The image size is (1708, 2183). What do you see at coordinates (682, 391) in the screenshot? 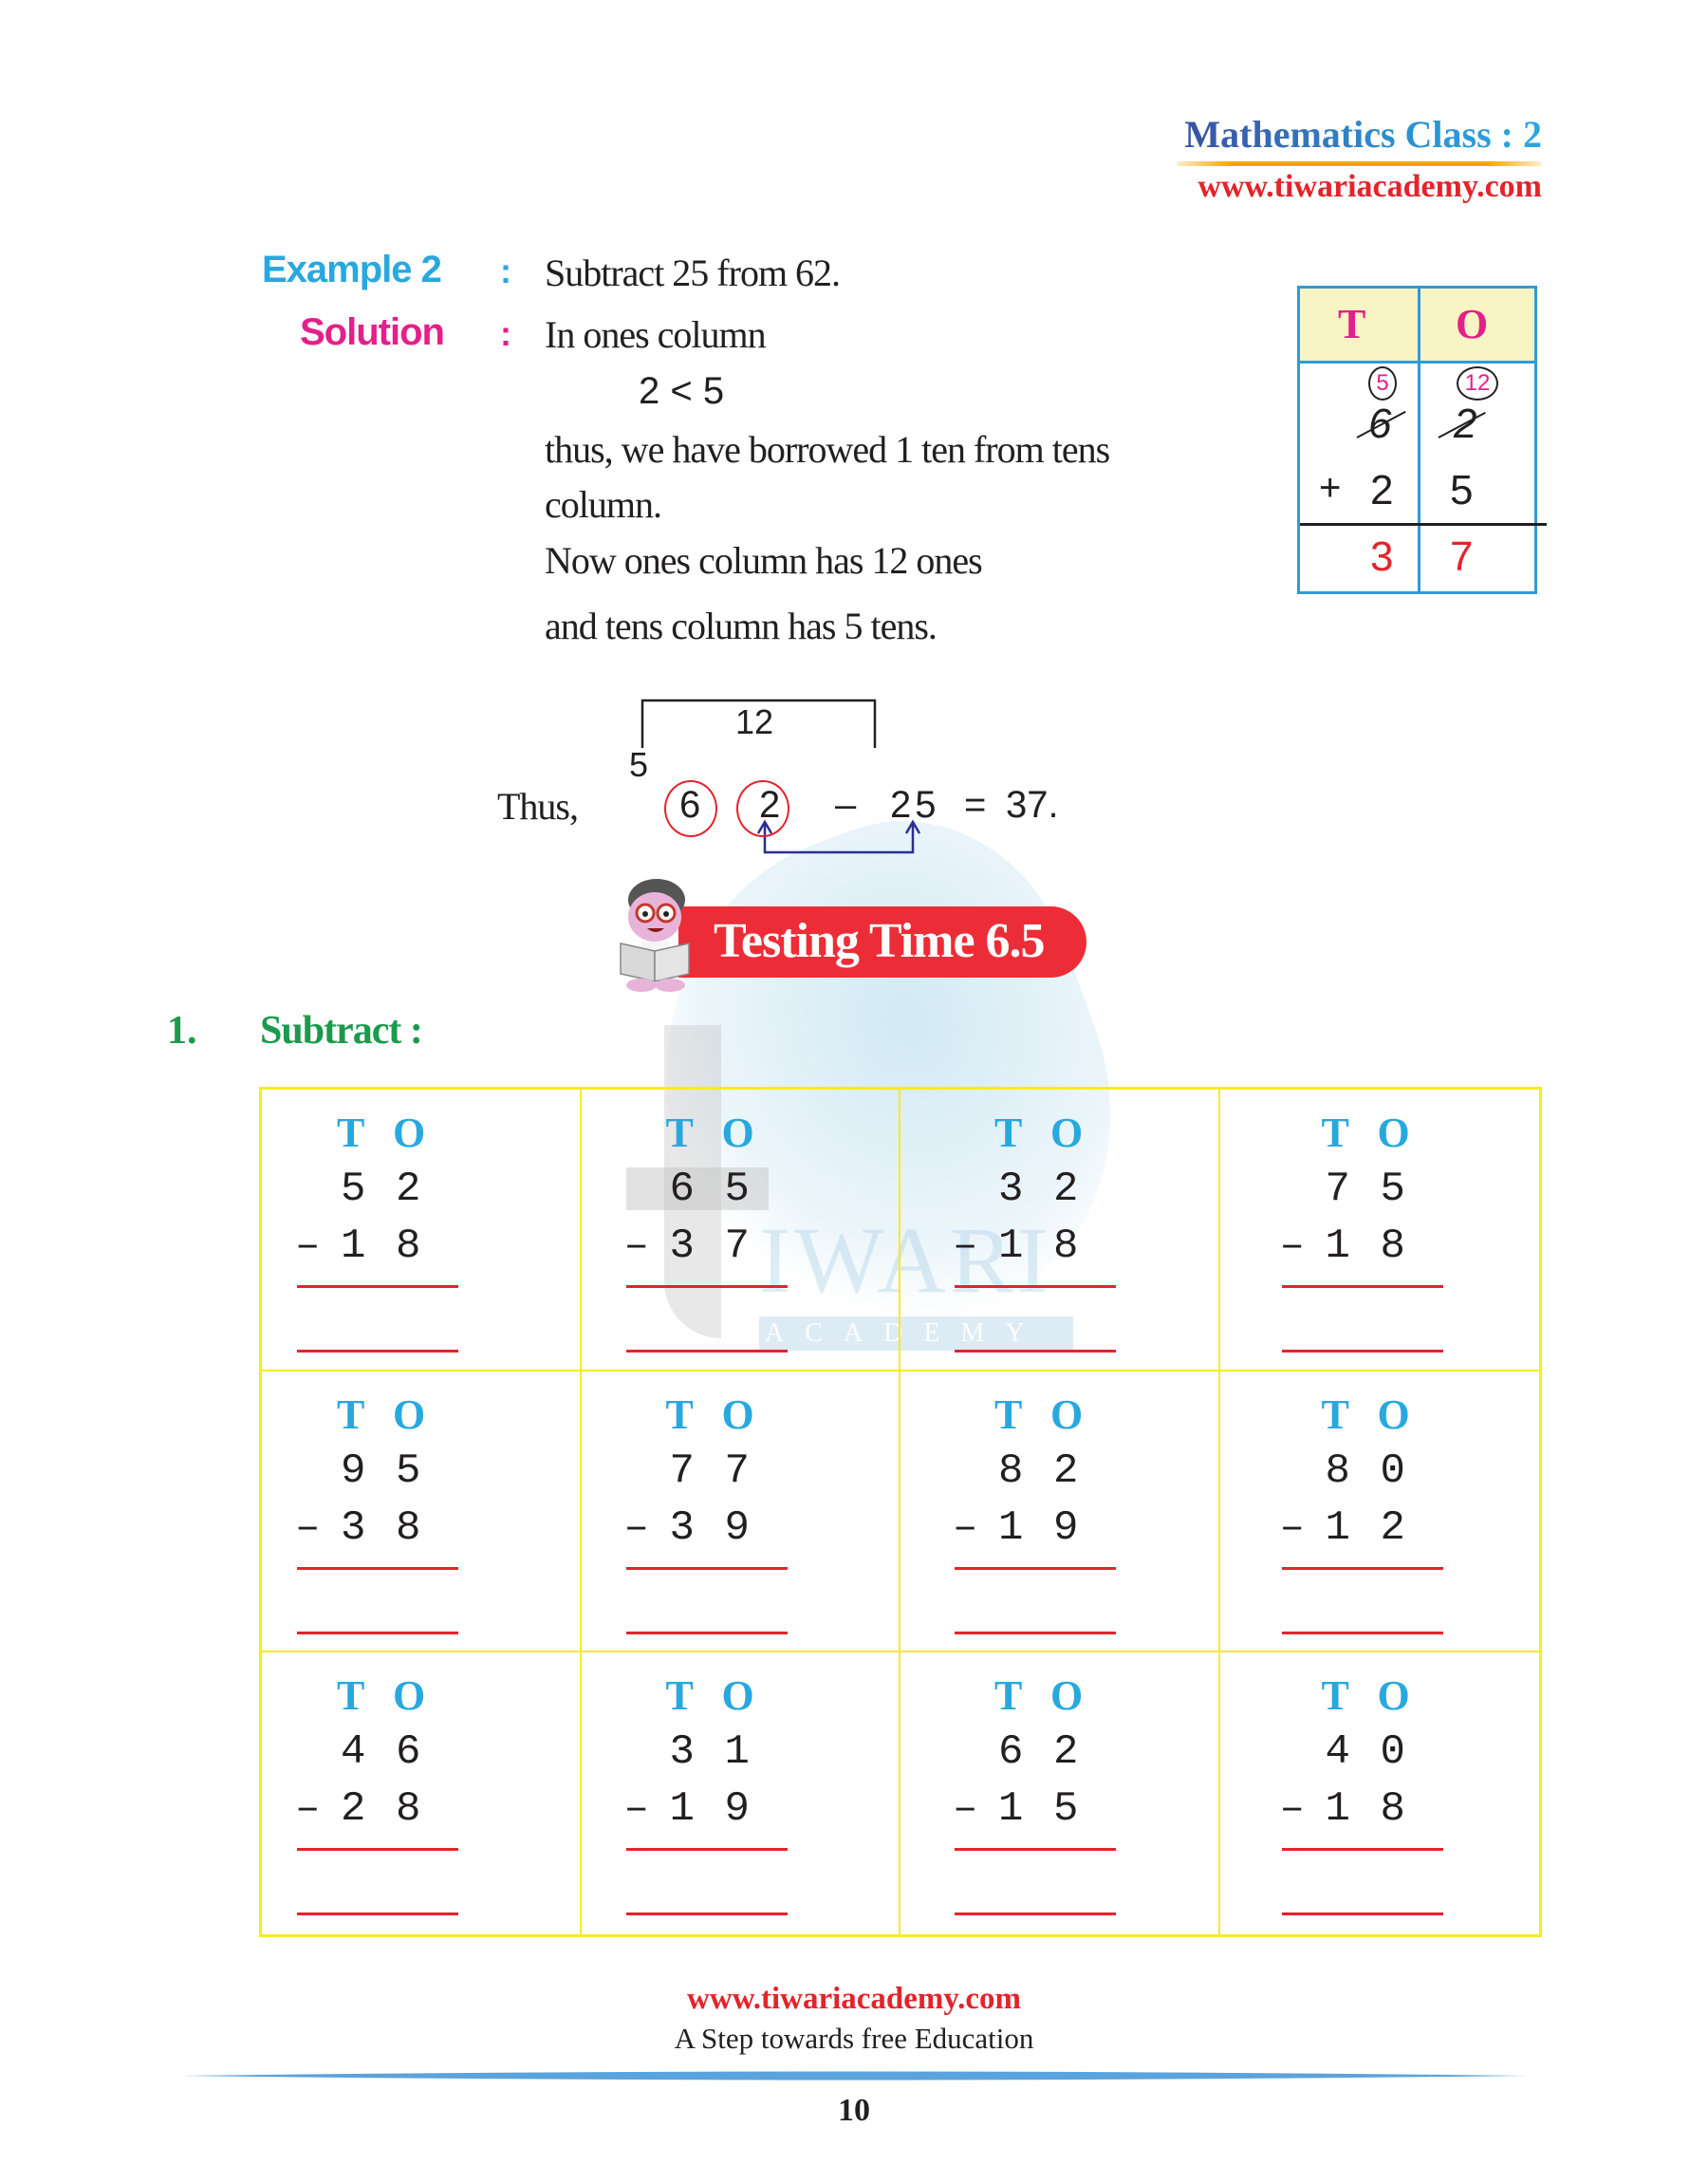
I see `solution-inequality: 2 < 5` at bounding box center [682, 391].